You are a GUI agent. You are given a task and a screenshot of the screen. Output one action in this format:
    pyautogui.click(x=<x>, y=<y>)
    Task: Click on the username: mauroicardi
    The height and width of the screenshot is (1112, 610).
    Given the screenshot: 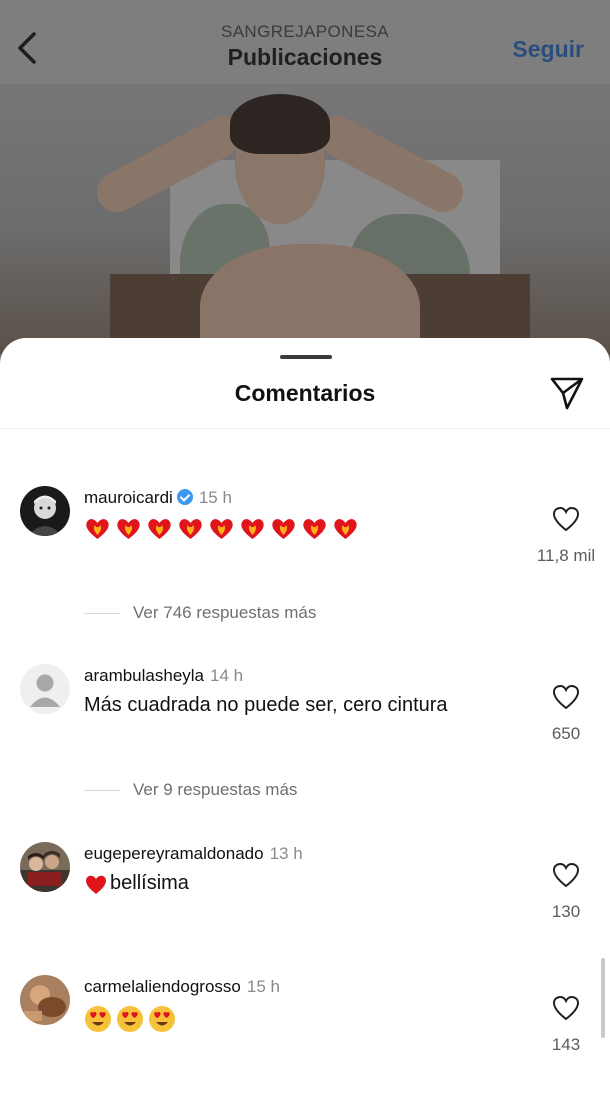 What is the action you would take?
    pyautogui.click(x=128, y=497)
    